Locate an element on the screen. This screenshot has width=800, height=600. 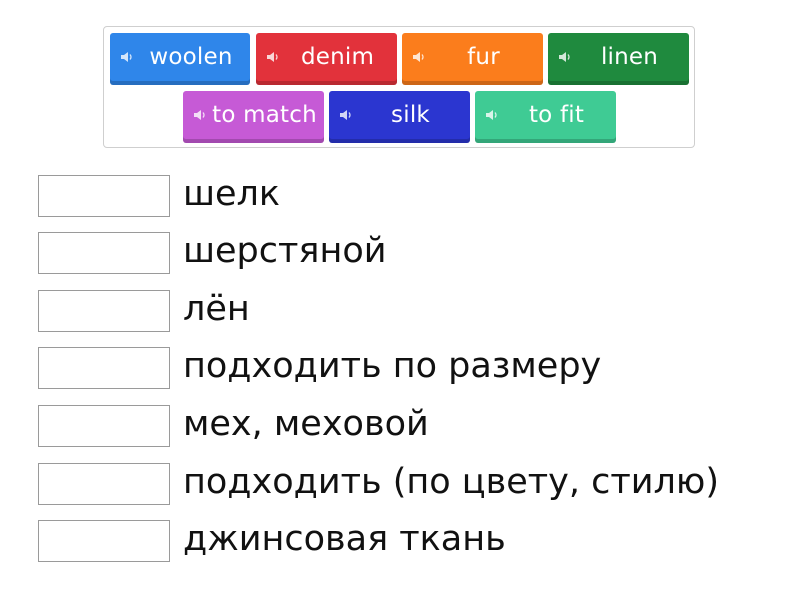
definition-text: подходить по размеру is located at coordinates (392, 366).